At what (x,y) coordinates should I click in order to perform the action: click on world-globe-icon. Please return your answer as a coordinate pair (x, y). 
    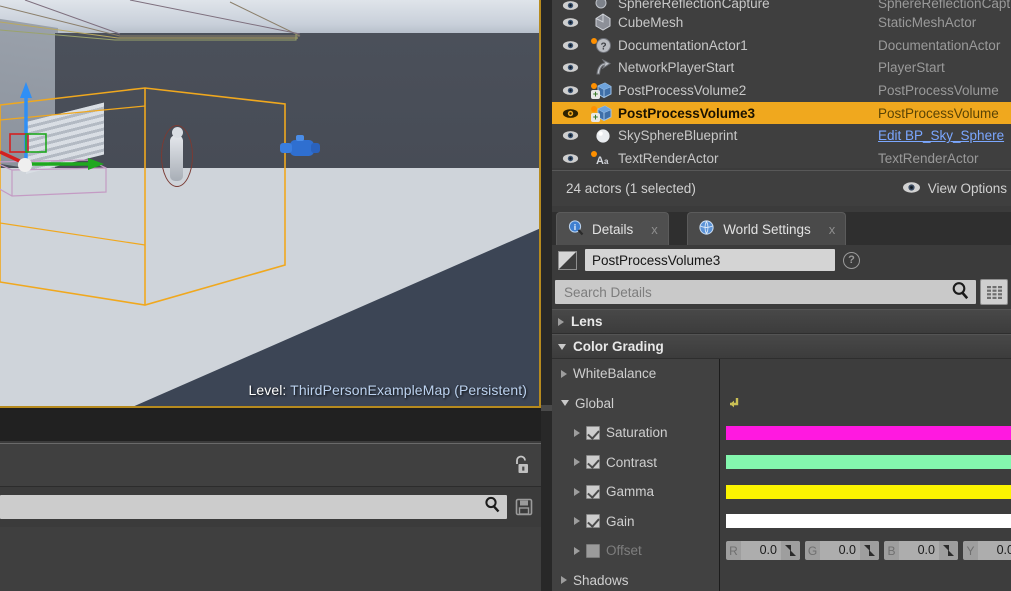
    Looking at the image, I should click on (706, 229).